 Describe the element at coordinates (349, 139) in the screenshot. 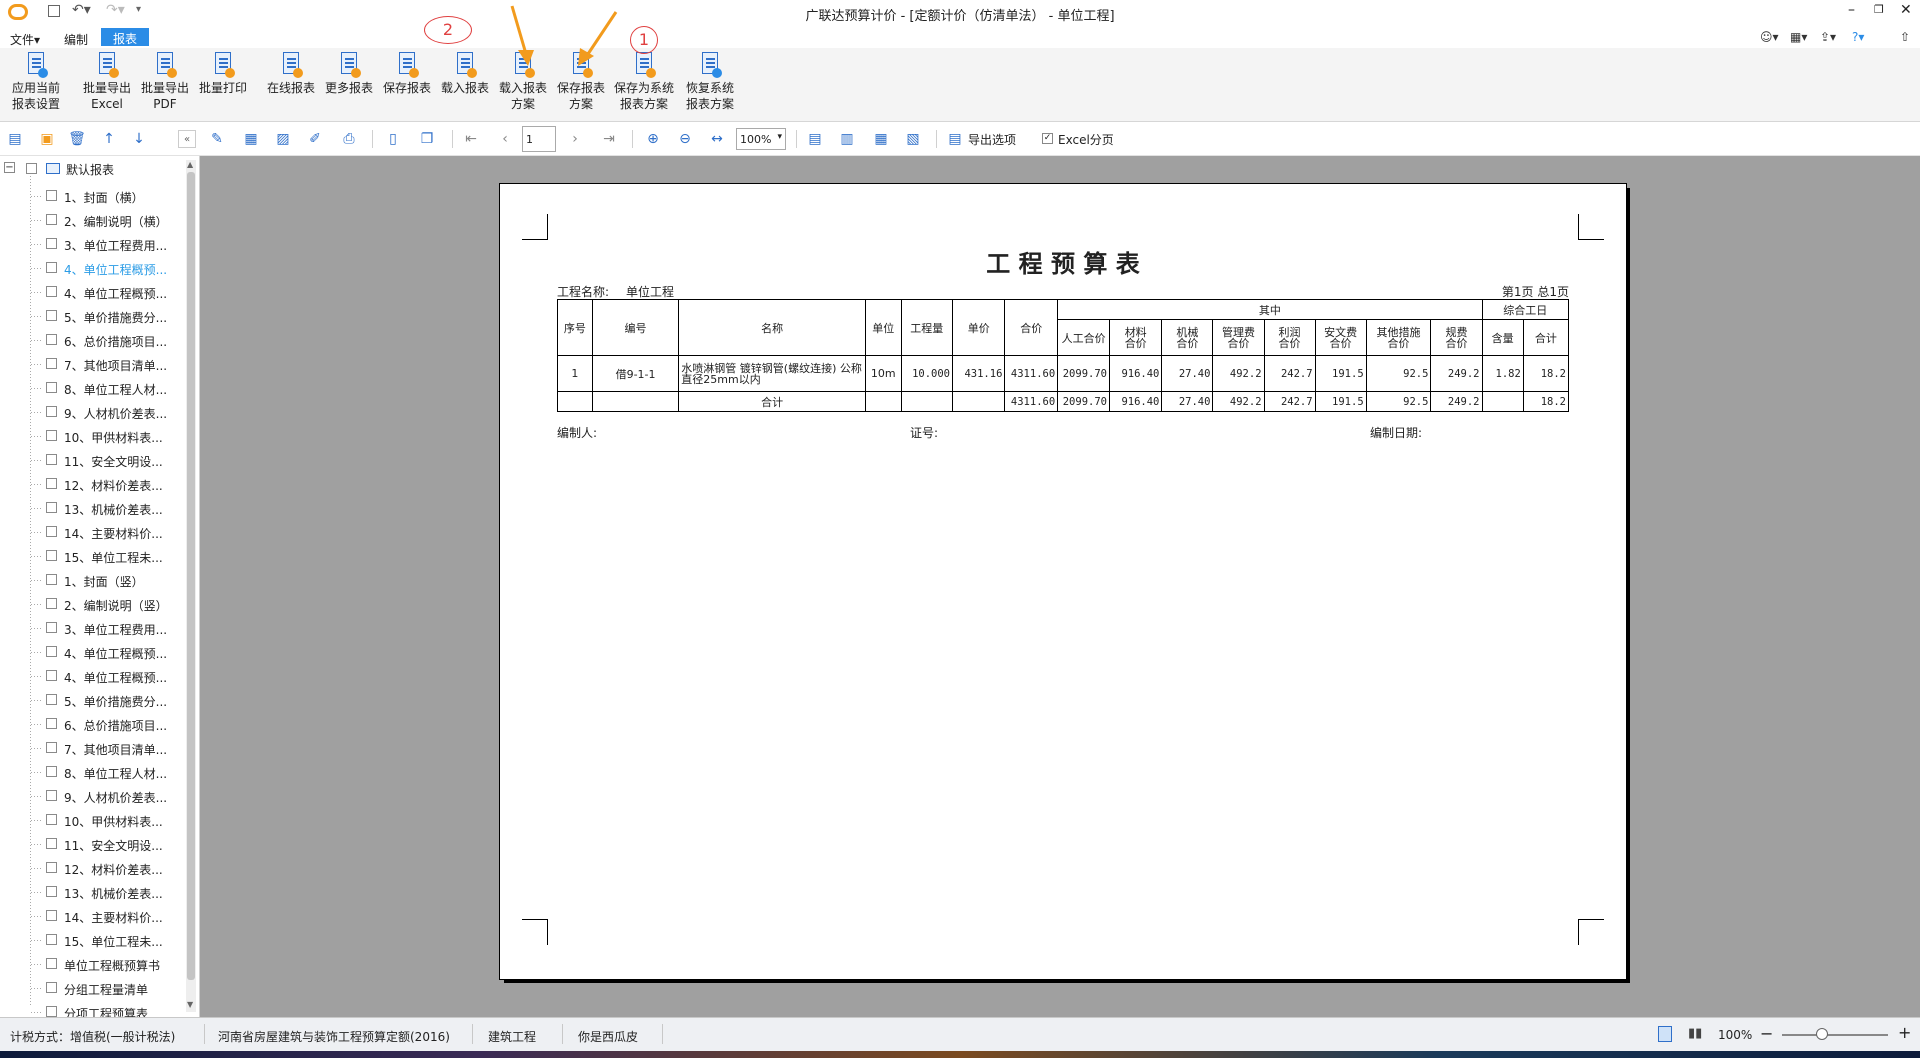

I see `print-icon: ⎙` at that location.